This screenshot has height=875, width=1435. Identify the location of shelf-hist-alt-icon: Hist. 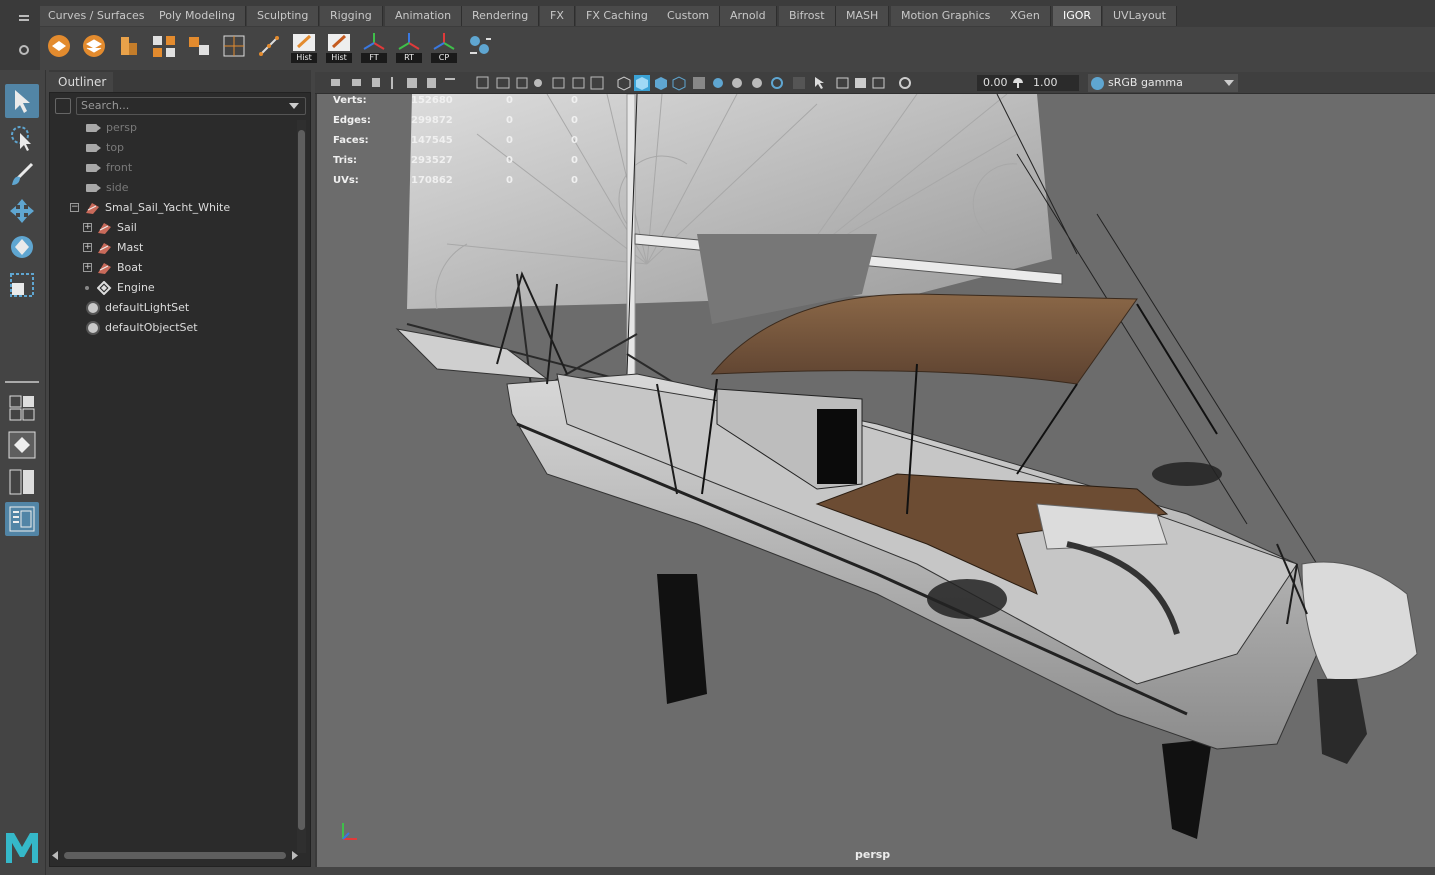
(339, 47).